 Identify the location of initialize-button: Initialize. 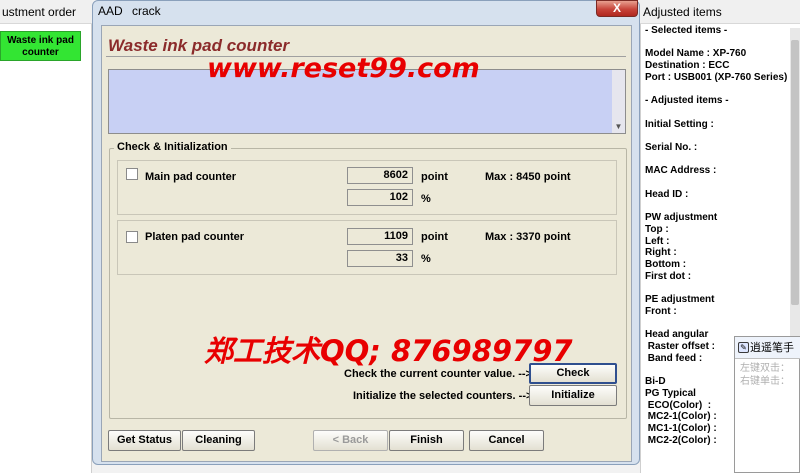
(573, 395).